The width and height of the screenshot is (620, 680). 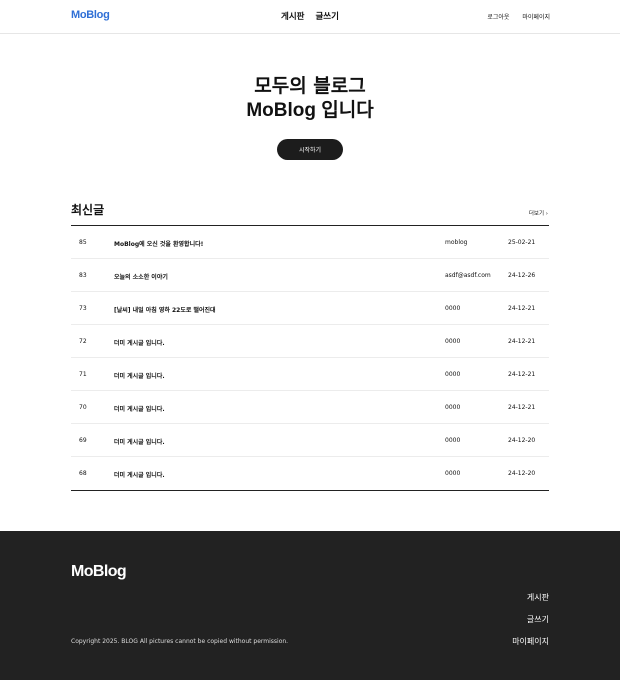 What do you see at coordinates (99, 572) in the screenshot?
I see `footer-logo: MoBlog` at bounding box center [99, 572].